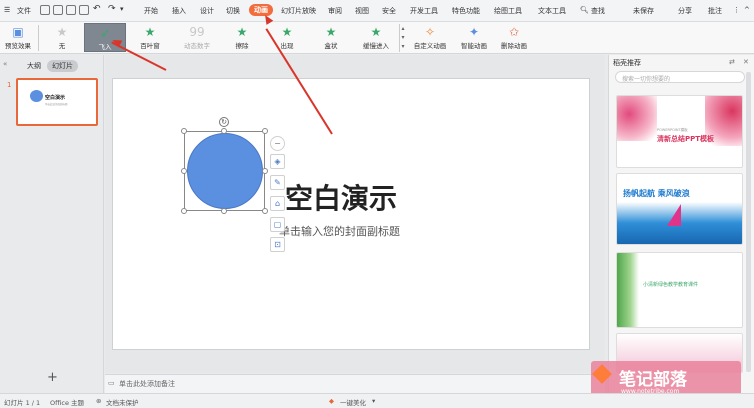 This screenshot has height=408, width=754. I want to click on preview-icon, so click(84, 10).